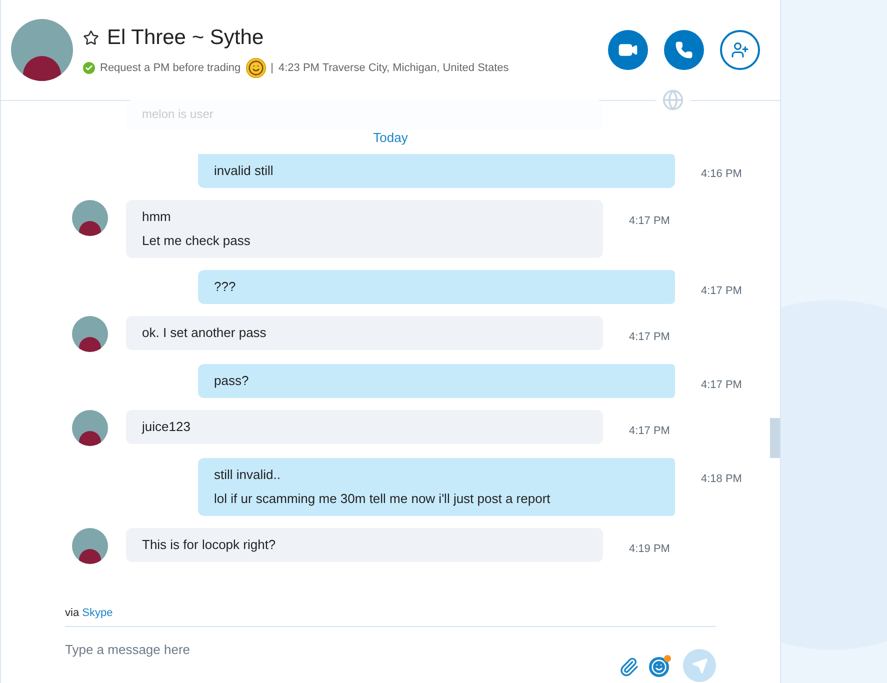 Image resolution: width=887 pixels, height=683 pixels. Describe the element at coordinates (256, 68) in the screenshot. I see `smiley-icon` at that location.